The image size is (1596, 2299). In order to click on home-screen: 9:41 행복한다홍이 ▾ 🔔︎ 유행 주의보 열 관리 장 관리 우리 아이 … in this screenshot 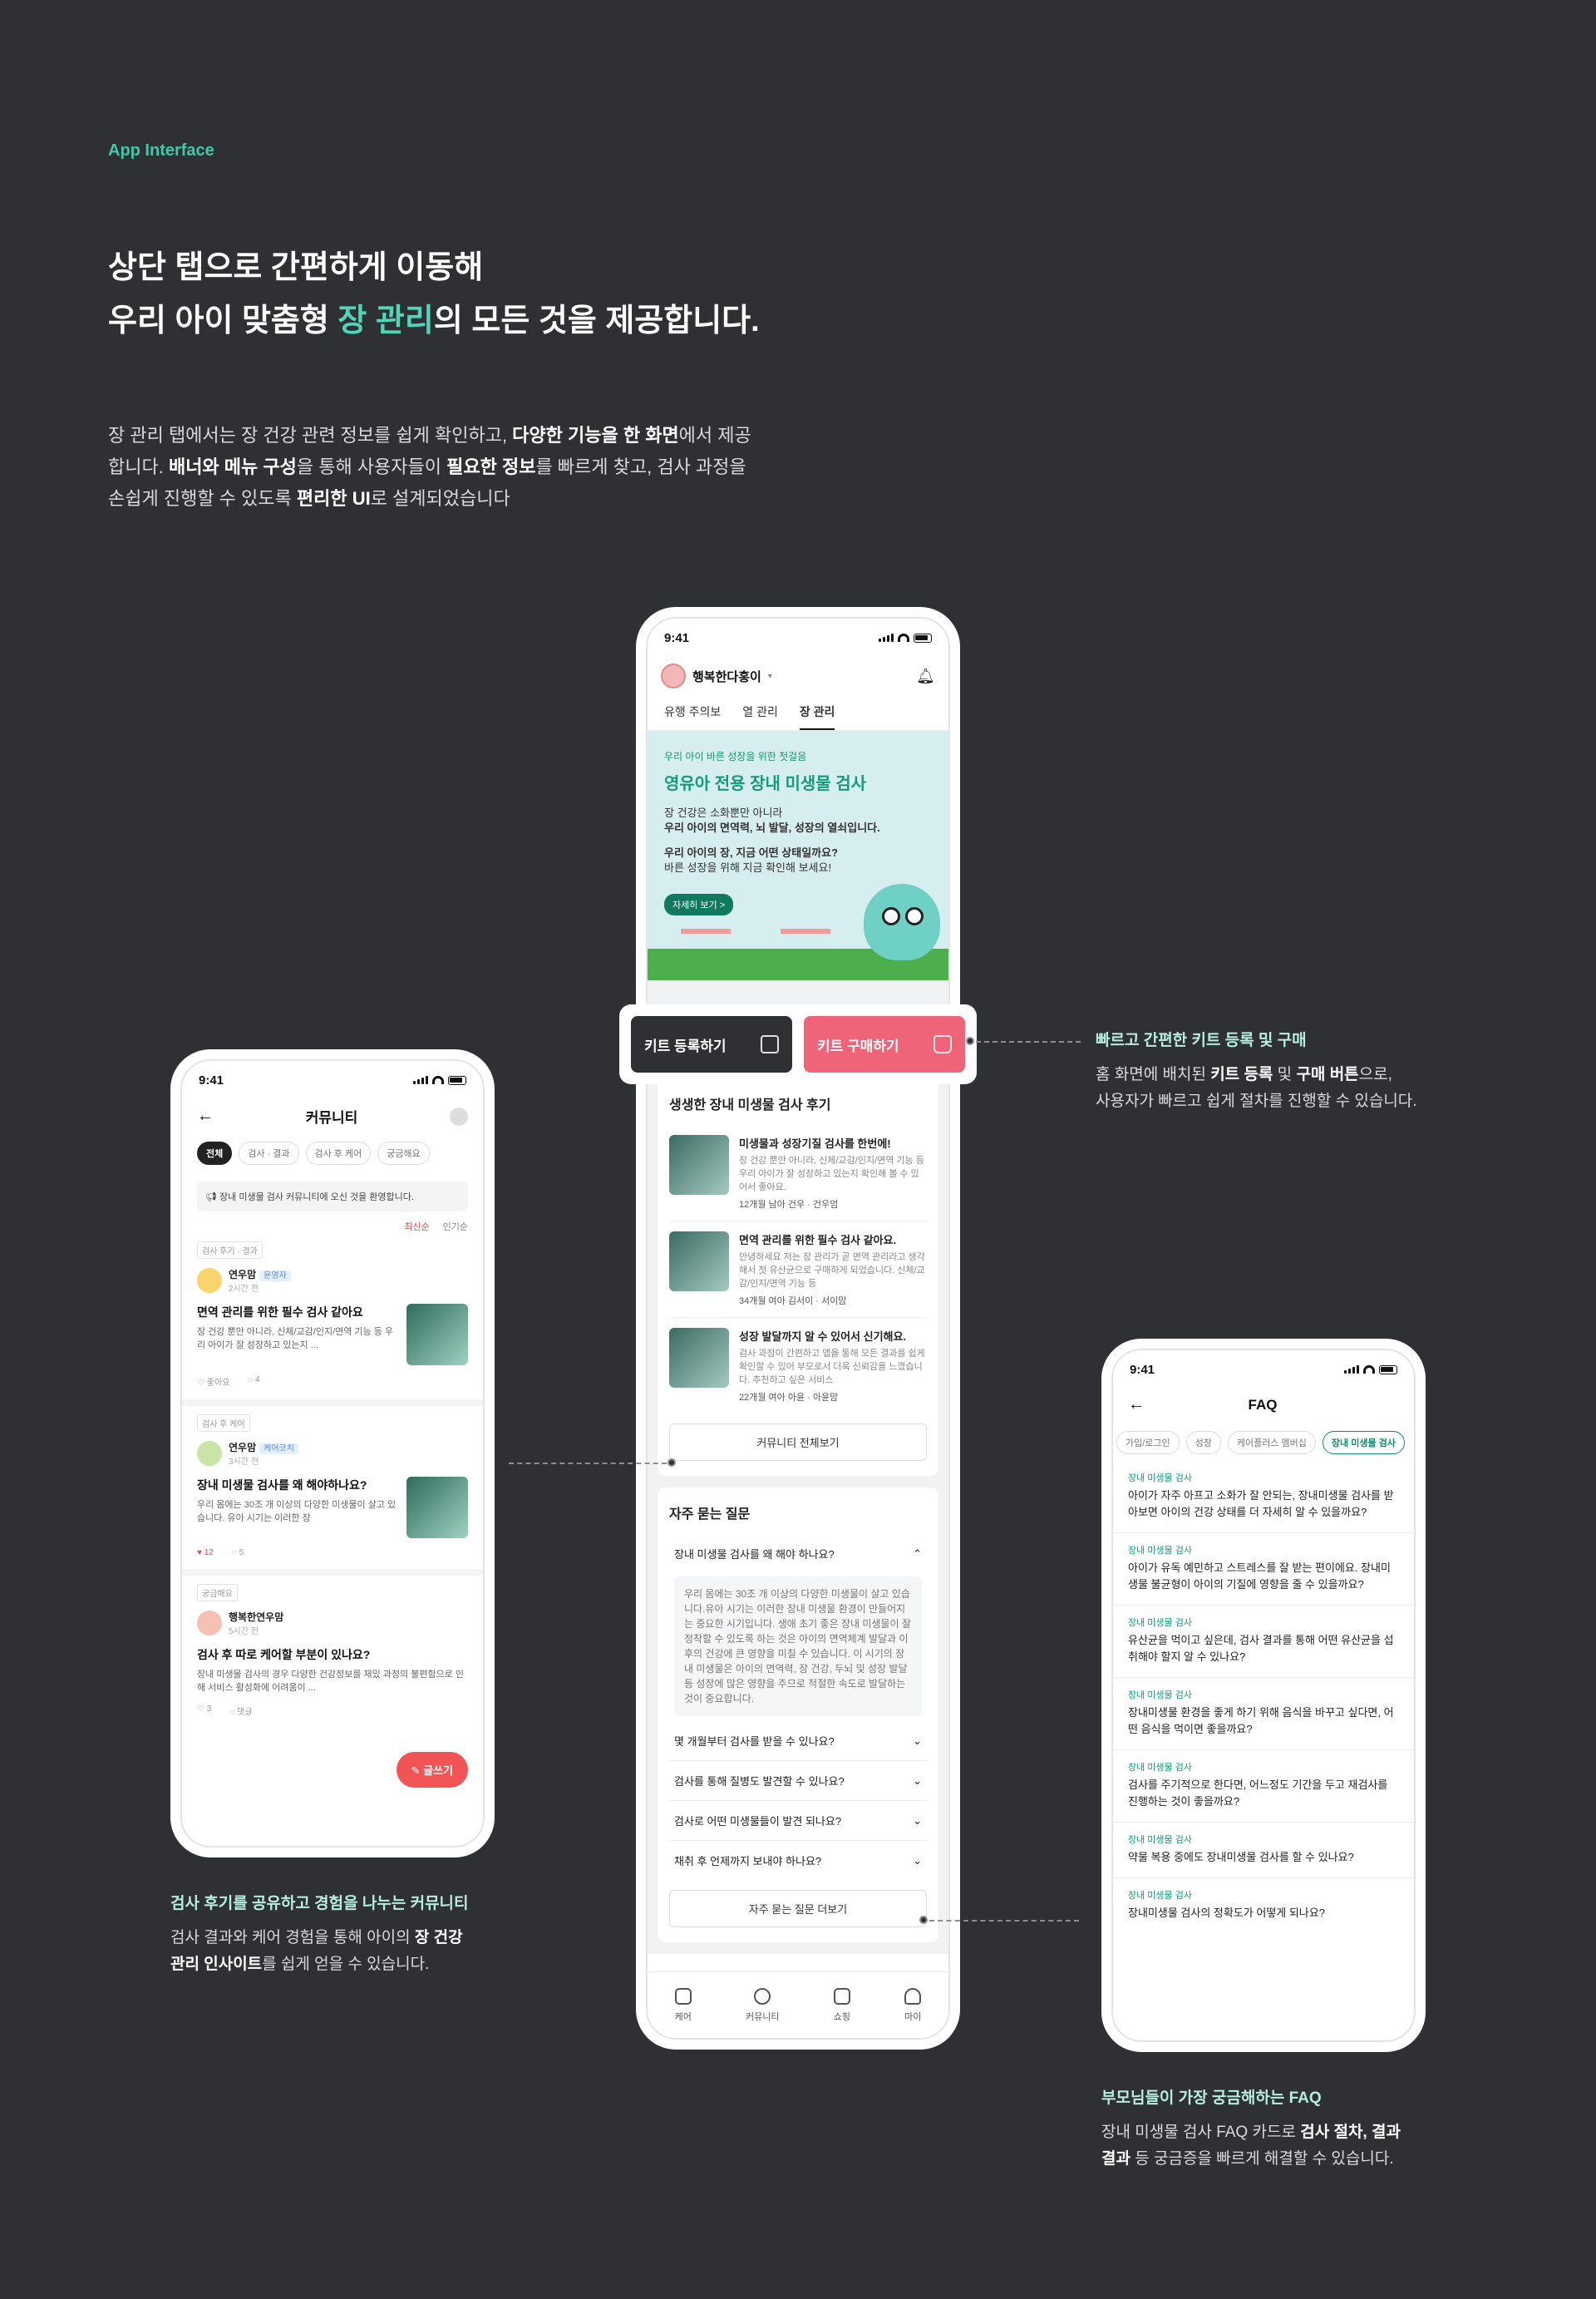, I will do `click(798, 1328)`.